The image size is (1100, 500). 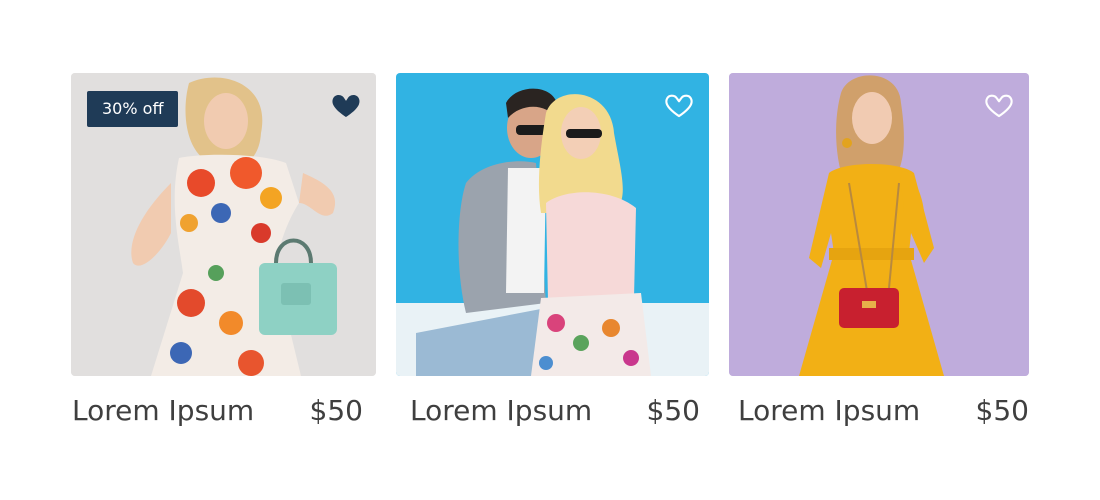 I want to click on discount-badge: 30% off, so click(x=133, y=109).